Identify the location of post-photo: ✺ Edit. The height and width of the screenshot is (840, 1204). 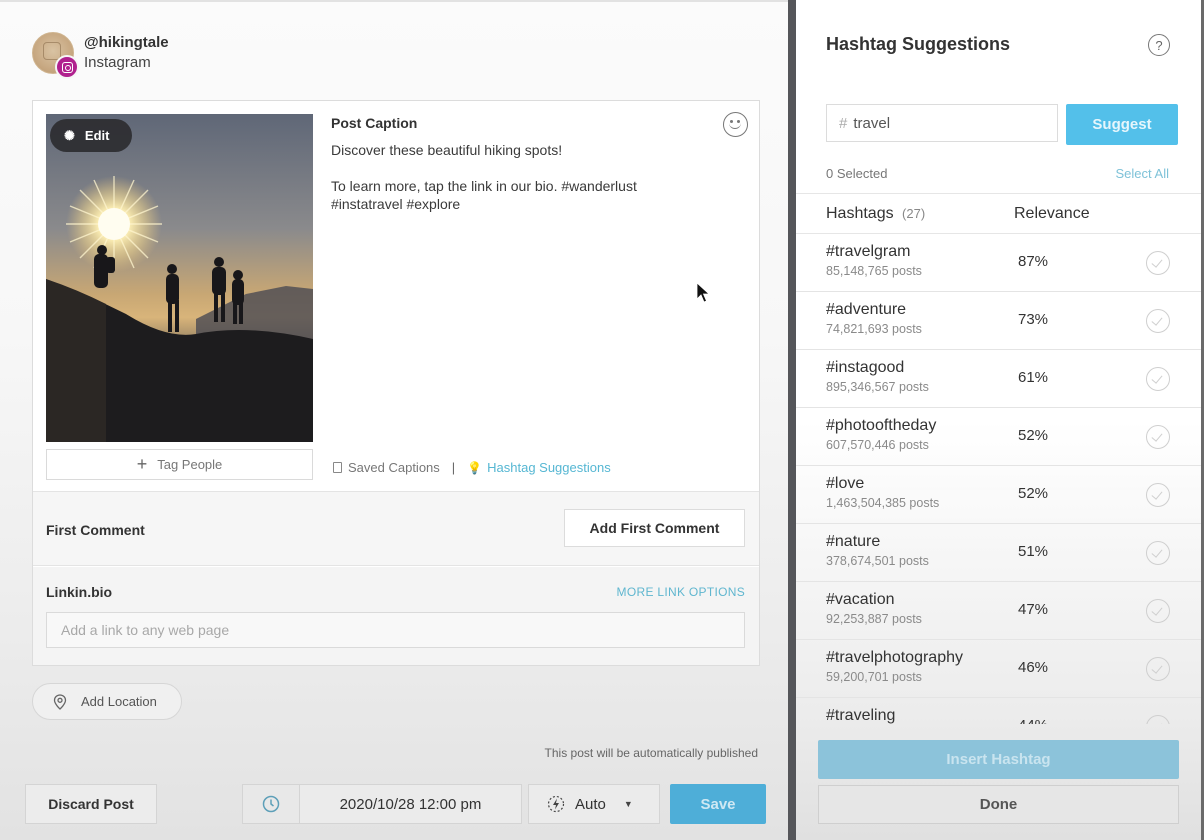
(179, 278).